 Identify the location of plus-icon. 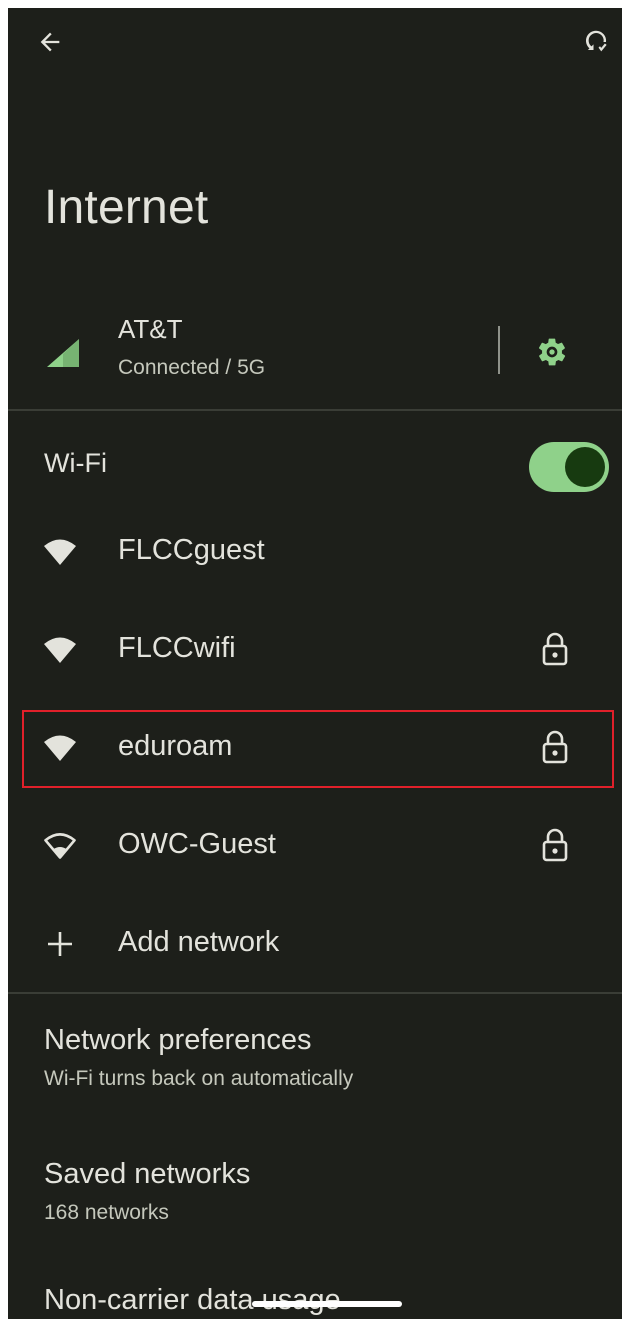
(60, 944).